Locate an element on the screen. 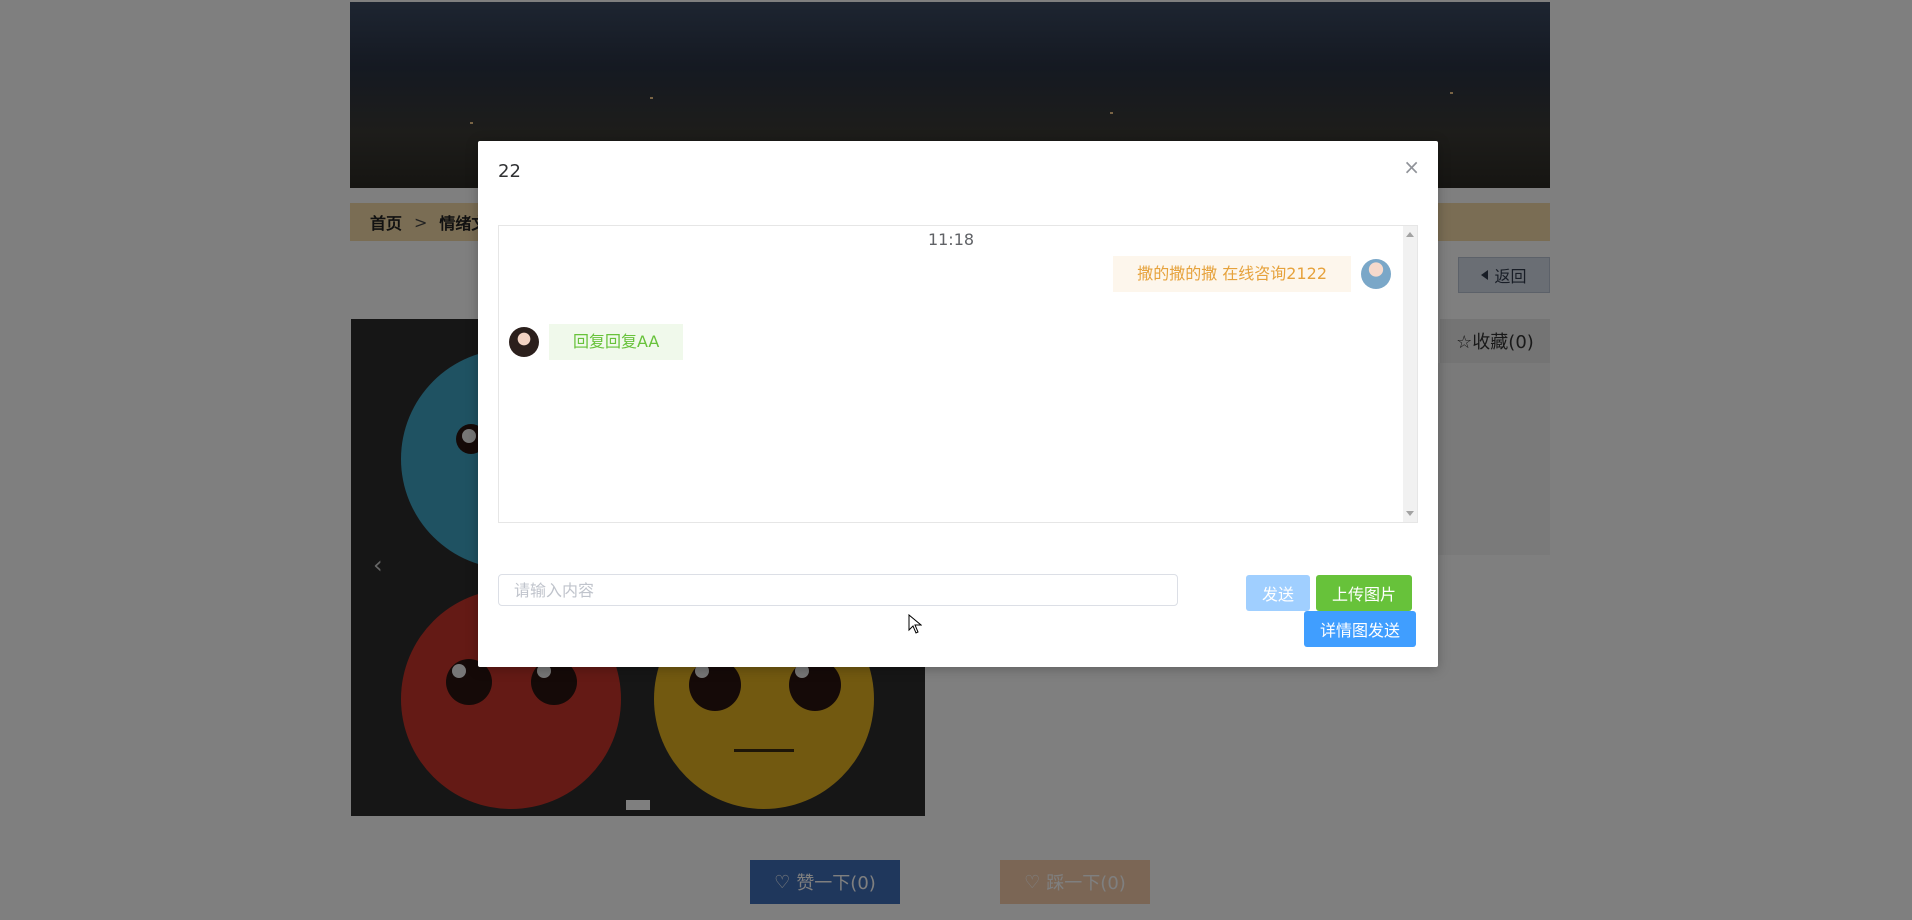 This screenshot has width=1912, height=920. detail-image-send-button: 详情图发送 is located at coordinates (1360, 629).